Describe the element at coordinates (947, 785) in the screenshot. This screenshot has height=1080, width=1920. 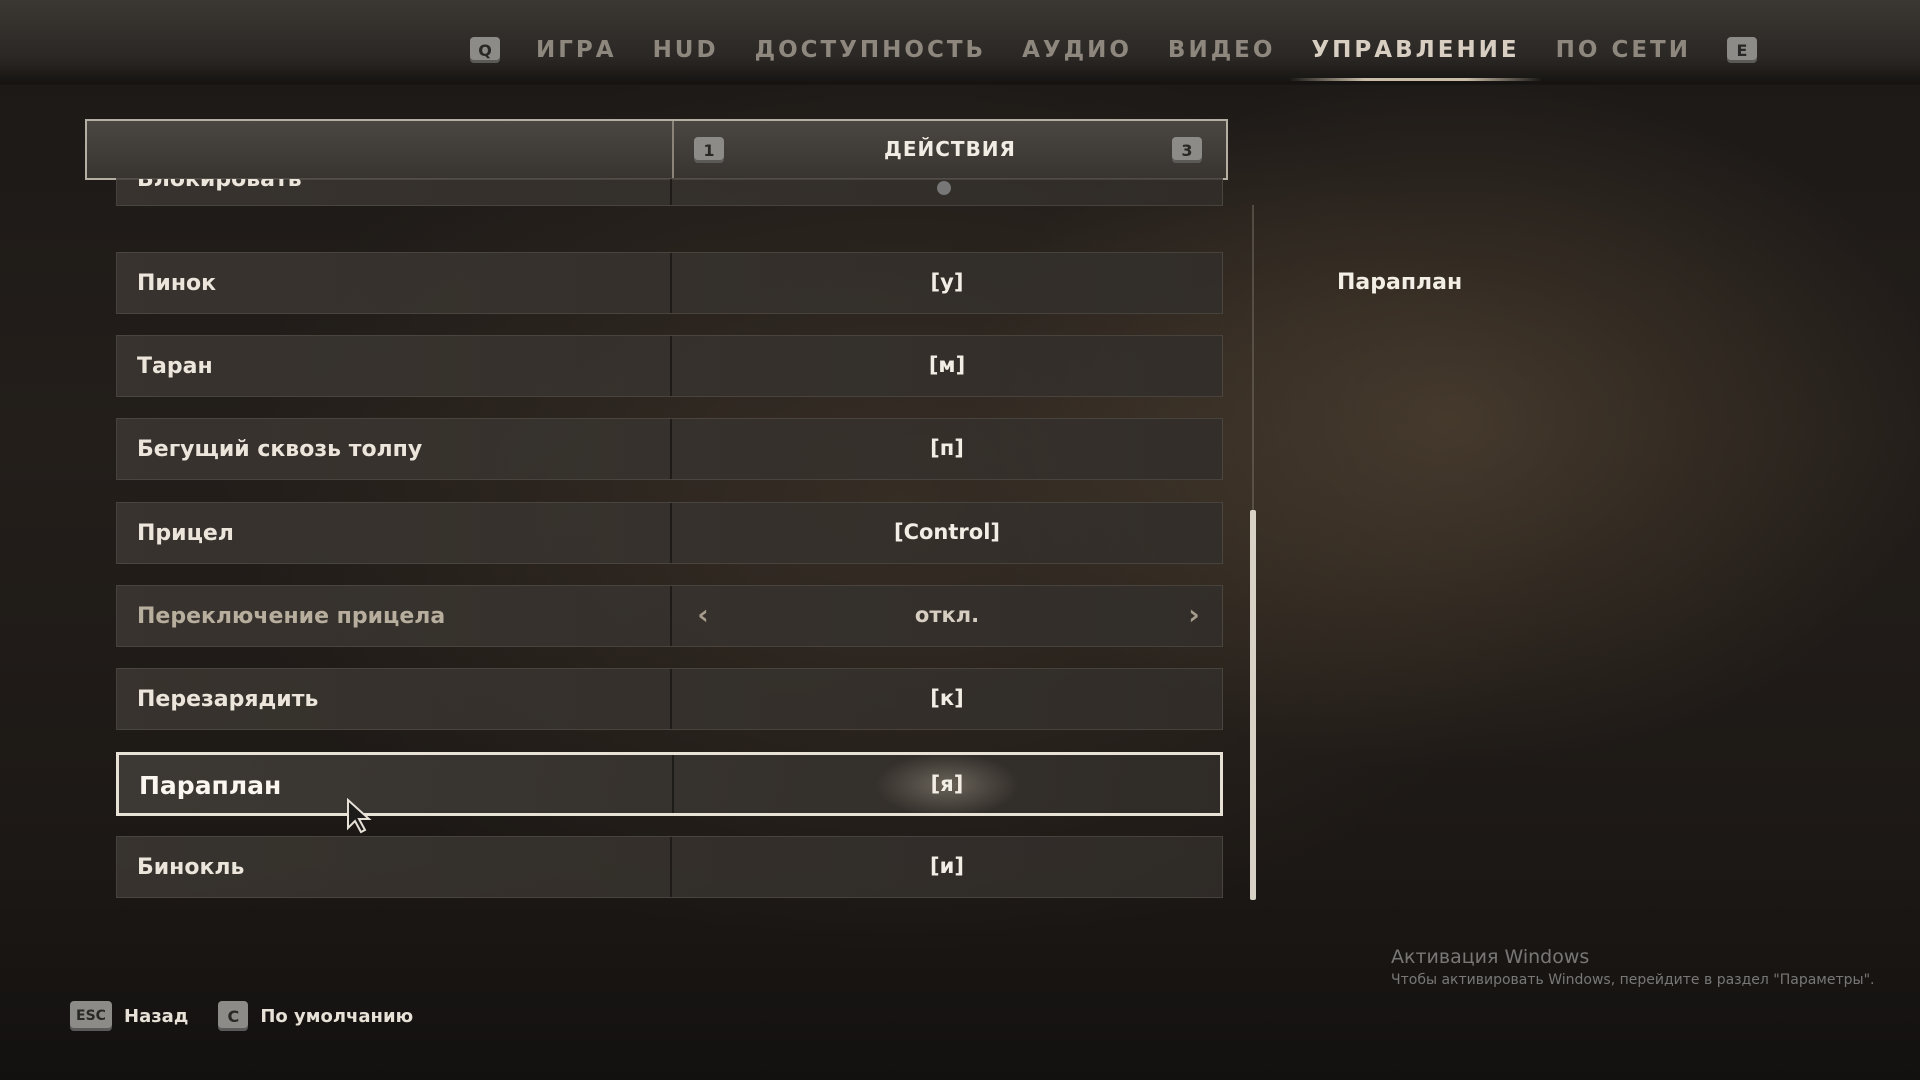
I see `keybind-value: [я]` at that location.